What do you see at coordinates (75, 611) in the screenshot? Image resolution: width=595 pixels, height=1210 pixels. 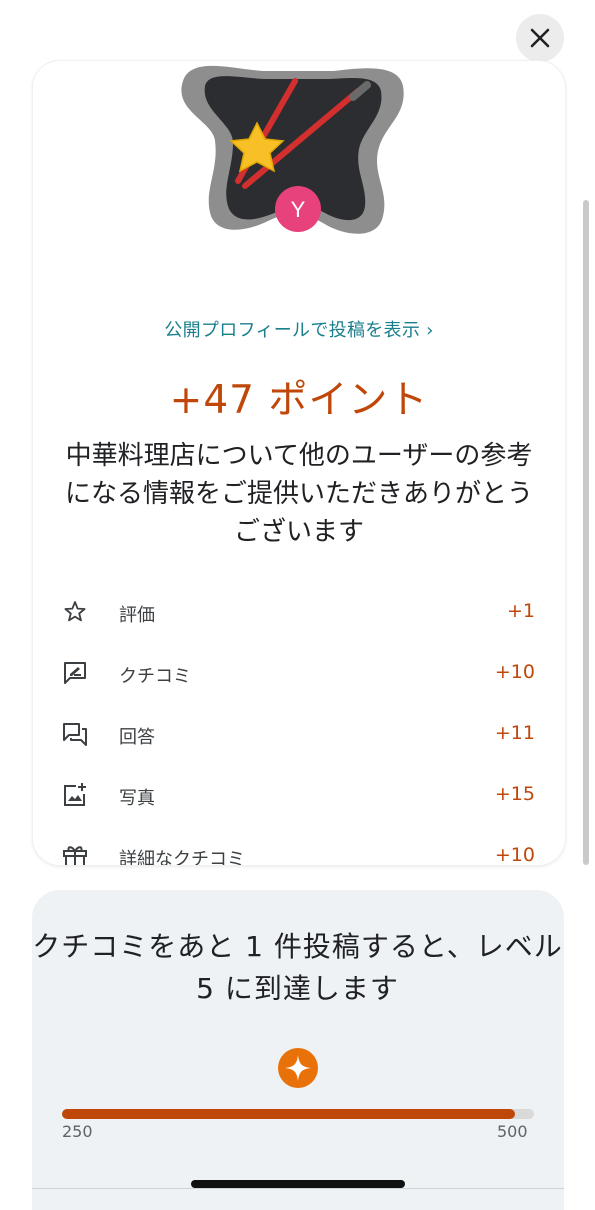 I see `star-outline-icon` at bounding box center [75, 611].